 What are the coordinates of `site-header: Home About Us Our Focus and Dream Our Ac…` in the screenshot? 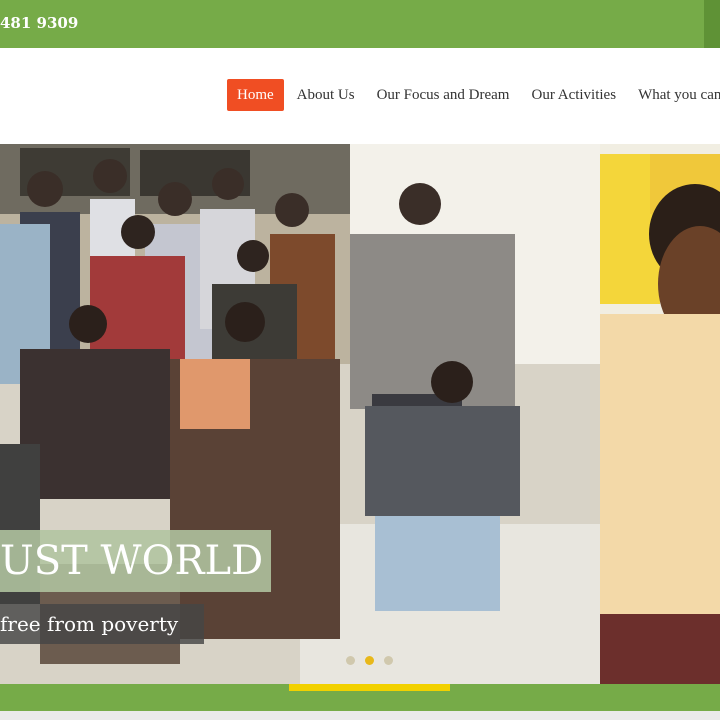 It's located at (360, 96).